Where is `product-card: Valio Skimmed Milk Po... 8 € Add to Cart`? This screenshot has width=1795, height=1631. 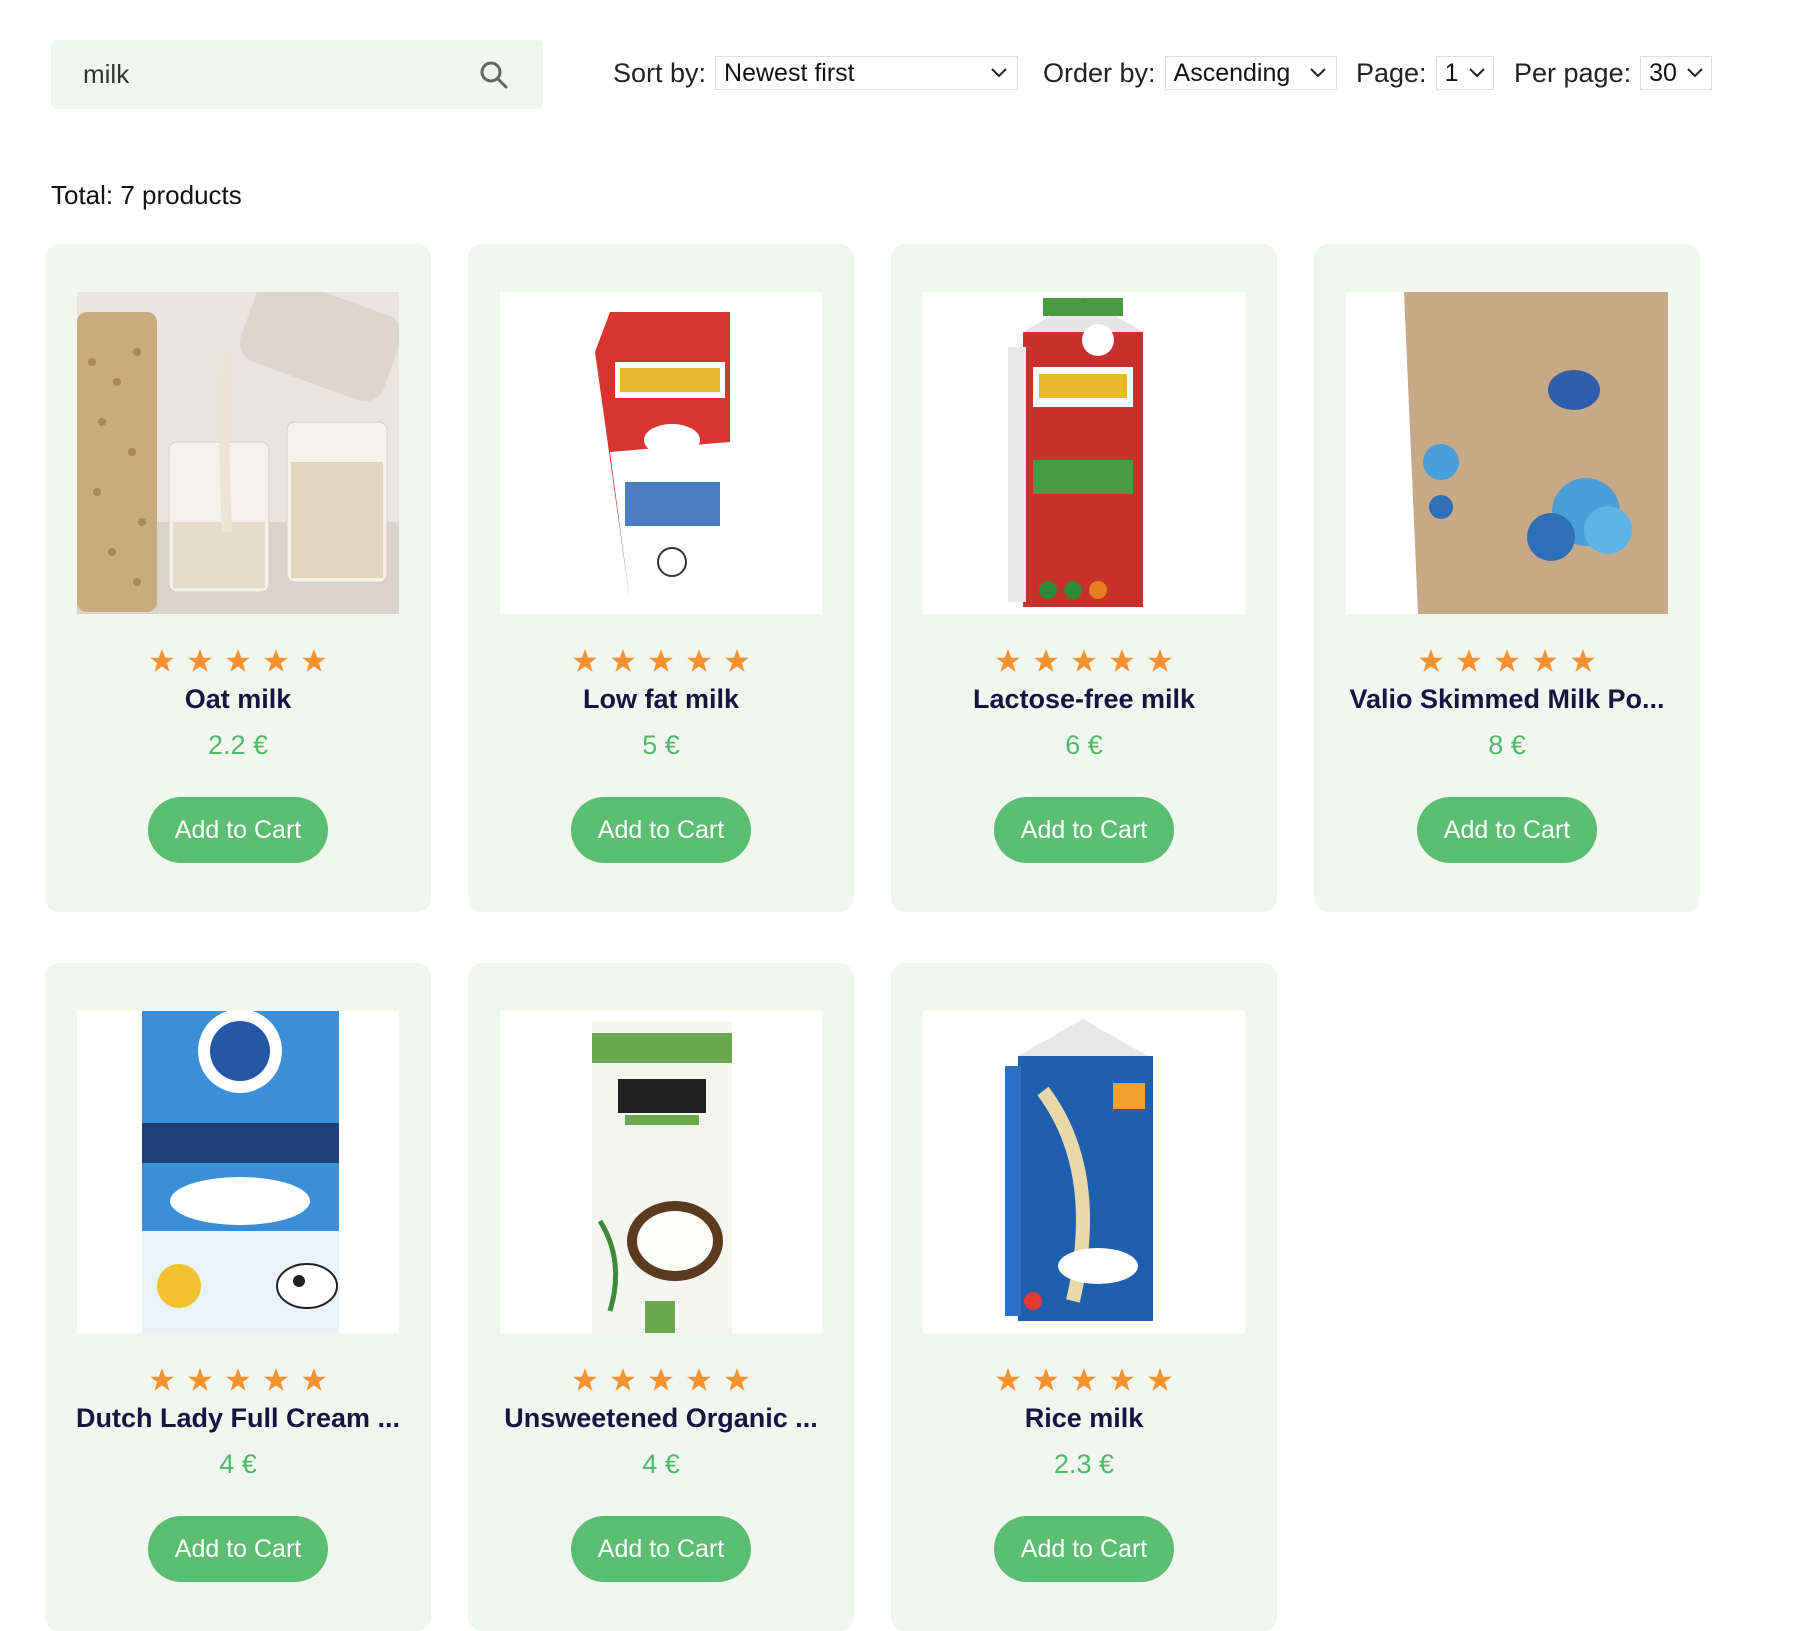 product-card: Valio Skimmed Milk Po... 8 € Add to Cart is located at coordinates (1507, 578).